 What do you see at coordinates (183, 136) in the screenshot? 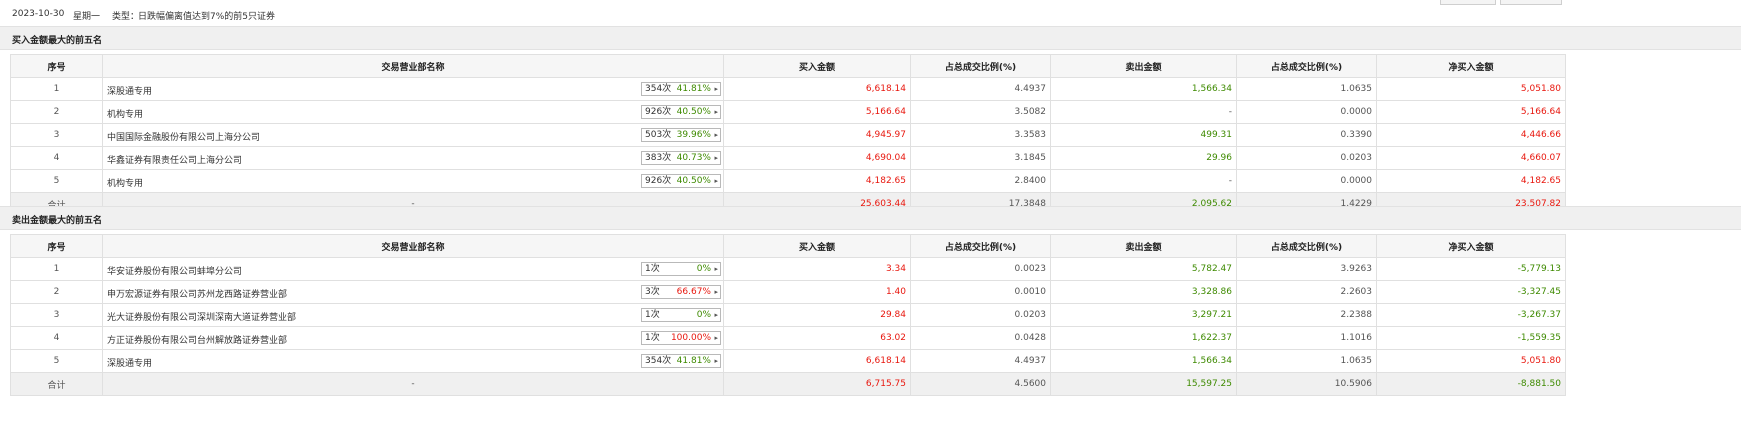
I see `broker-name: 中国国际金融股份有限公司上海分公司` at bounding box center [183, 136].